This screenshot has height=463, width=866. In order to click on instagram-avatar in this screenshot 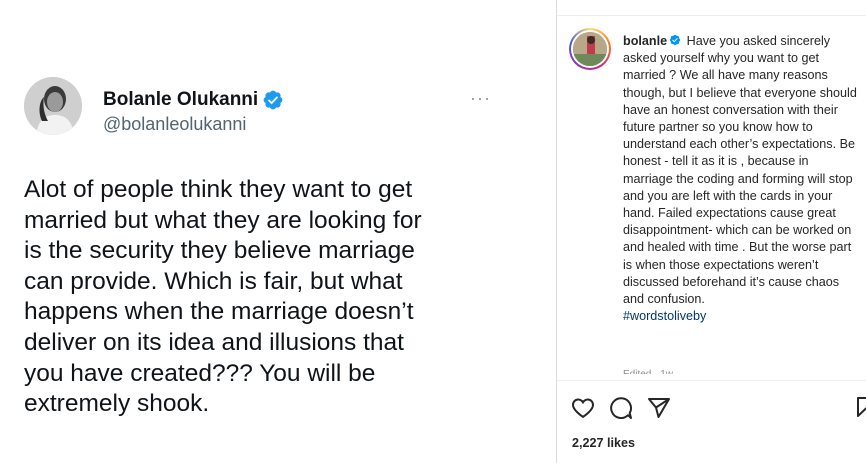, I will do `click(590, 49)`.